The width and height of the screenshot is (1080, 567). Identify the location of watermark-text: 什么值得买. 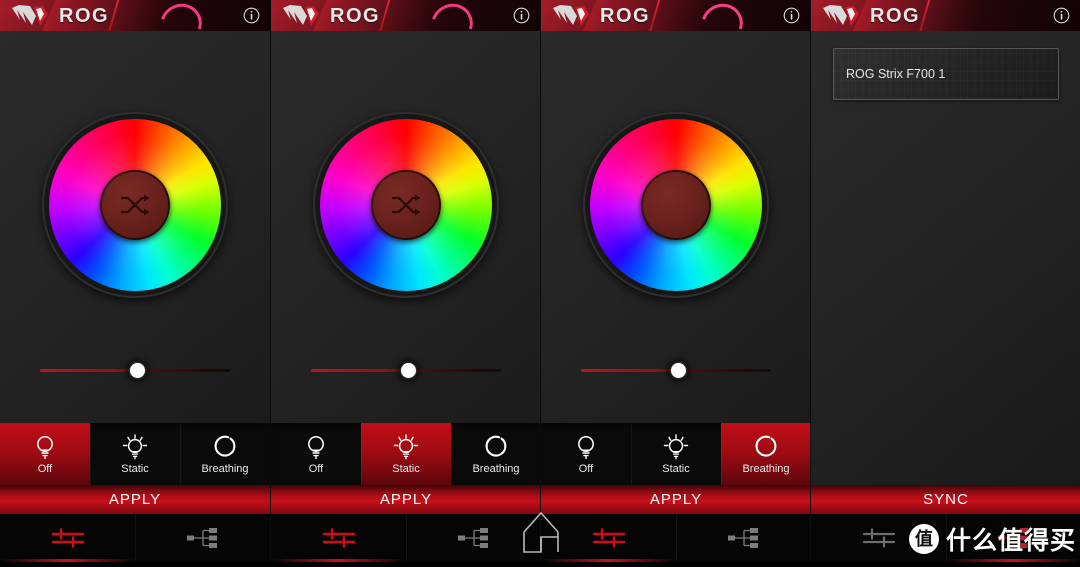
(1011, 539).